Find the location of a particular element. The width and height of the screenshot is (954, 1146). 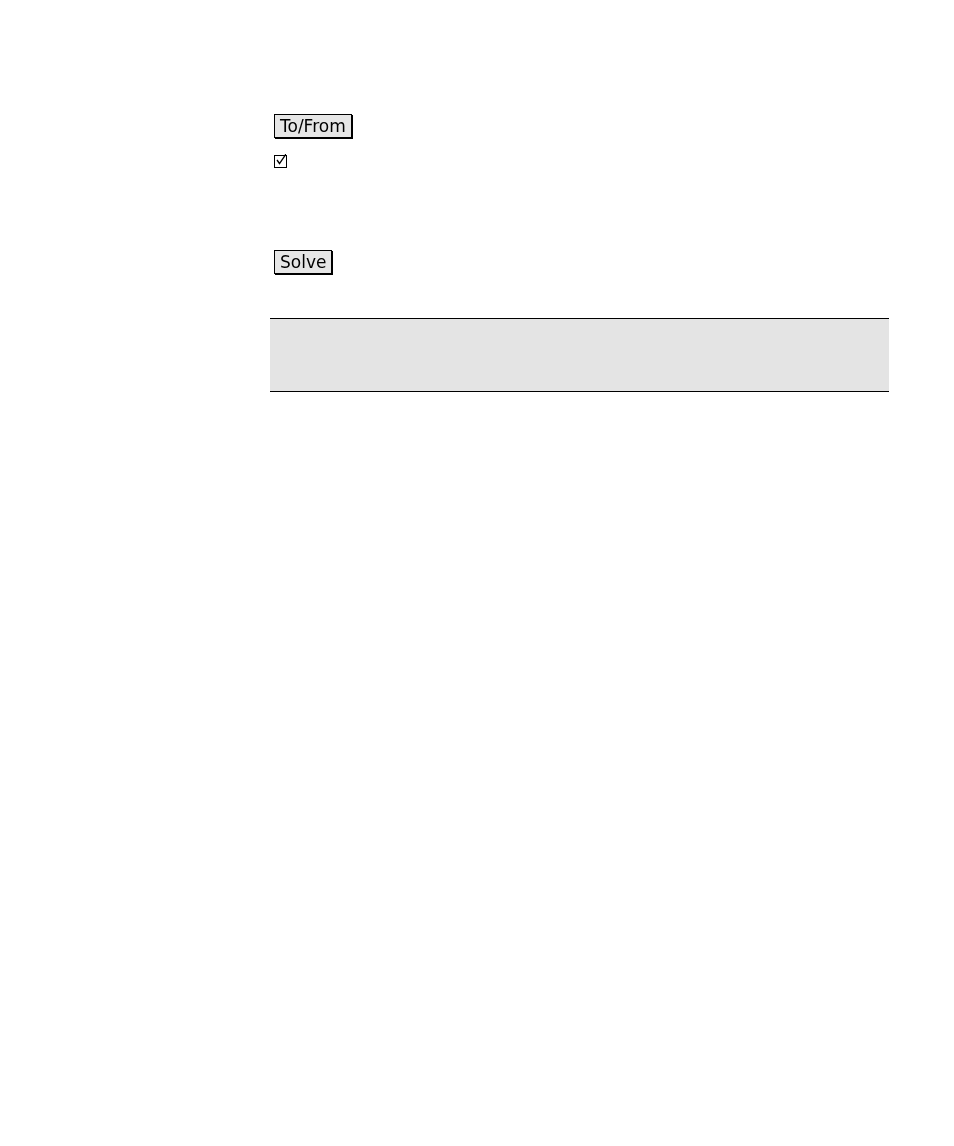

check-icon is located at coordinates (280, 159).